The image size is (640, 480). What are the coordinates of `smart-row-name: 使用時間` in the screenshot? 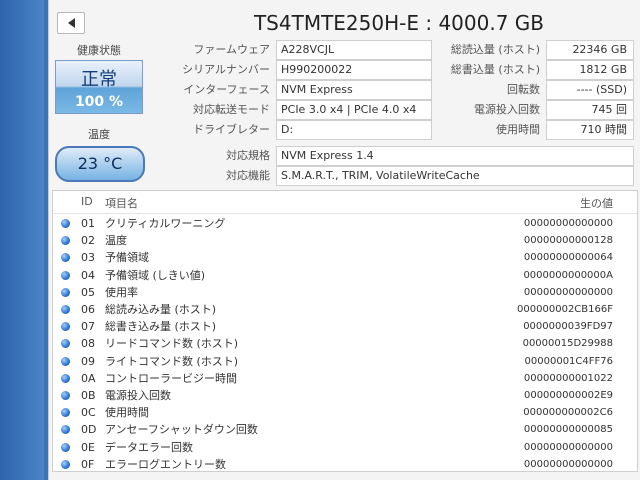 It's located at (127, 413).